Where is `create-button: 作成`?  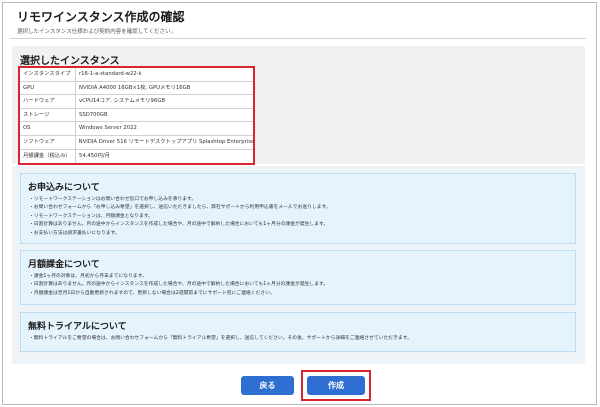
create-button: 作成 is located at coordinates (336, 385).